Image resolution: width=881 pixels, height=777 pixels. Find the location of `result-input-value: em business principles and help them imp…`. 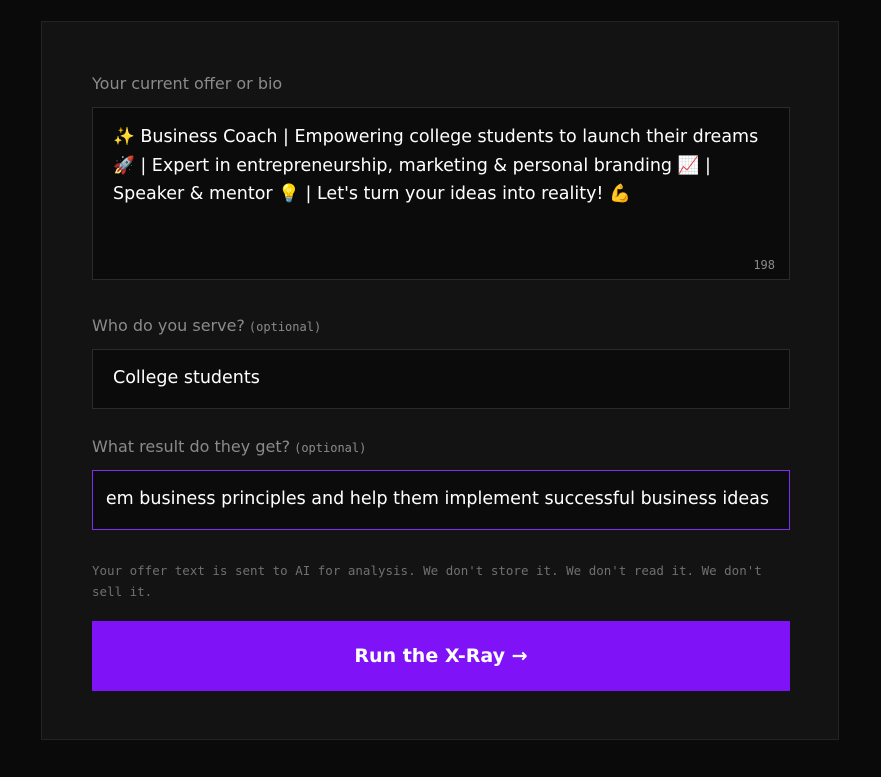

result-input-value: em business principles and help them imp… is located at coordinates (437, 499).